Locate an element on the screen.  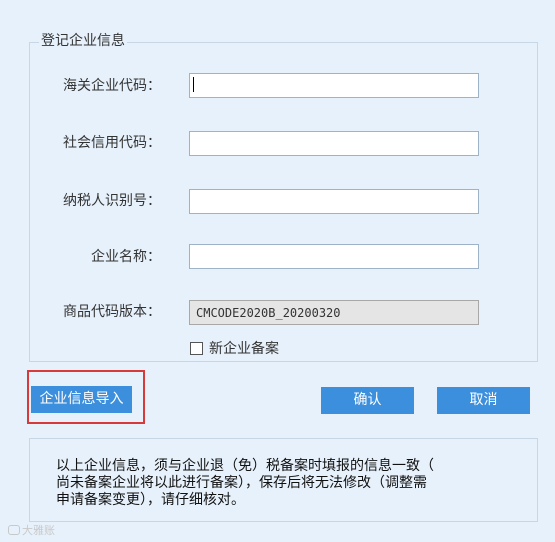
import-enterprise-info-button: 企业信息导入 is located at coordinates (81, 399).